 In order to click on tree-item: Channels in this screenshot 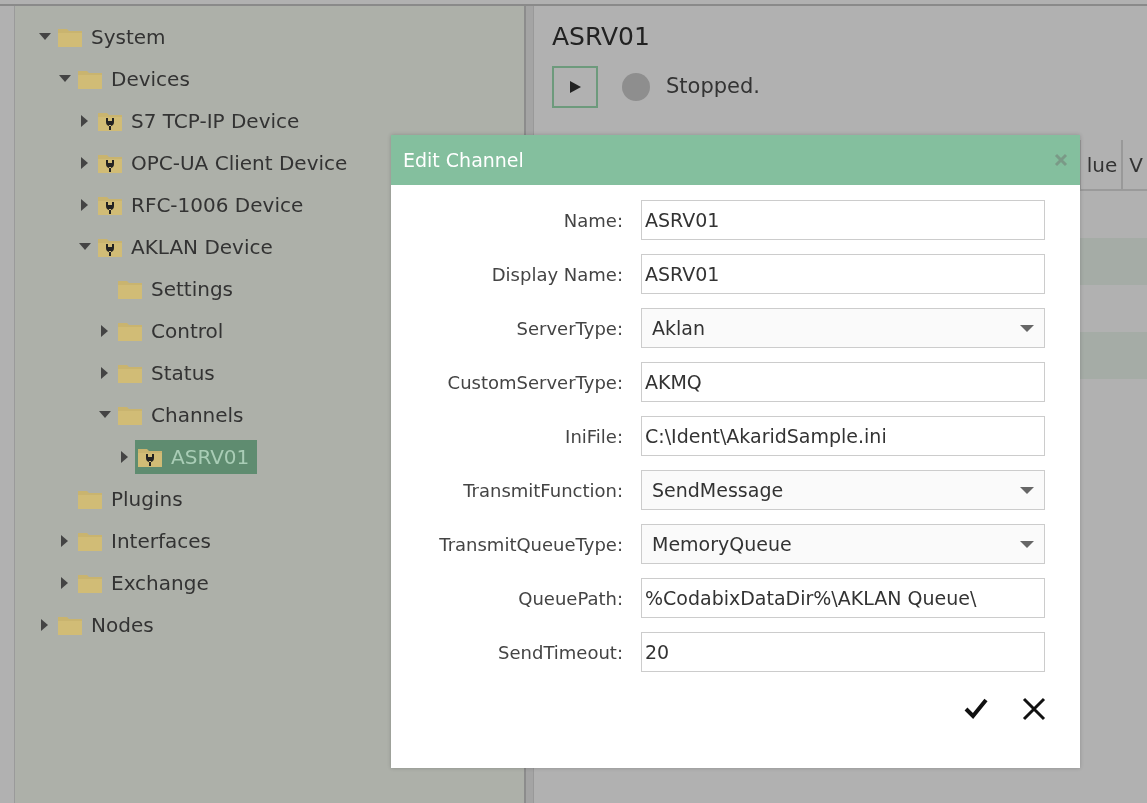, I will do `click(183, 415)`.